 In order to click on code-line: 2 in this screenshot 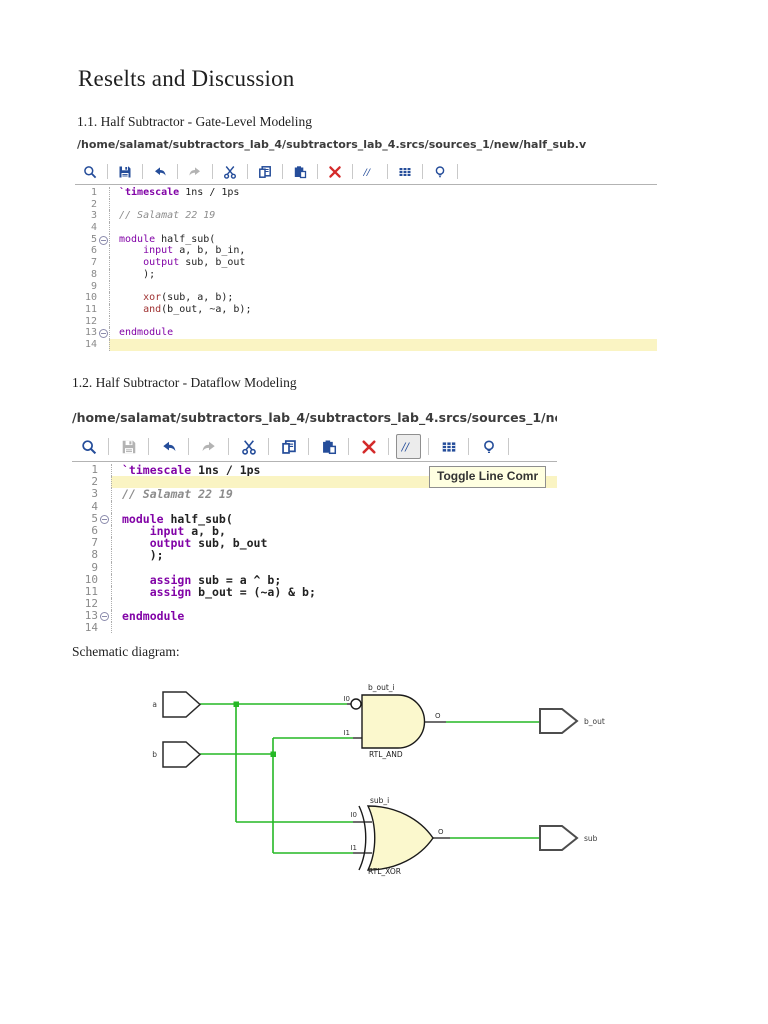, I will do `click(366, 204)`.